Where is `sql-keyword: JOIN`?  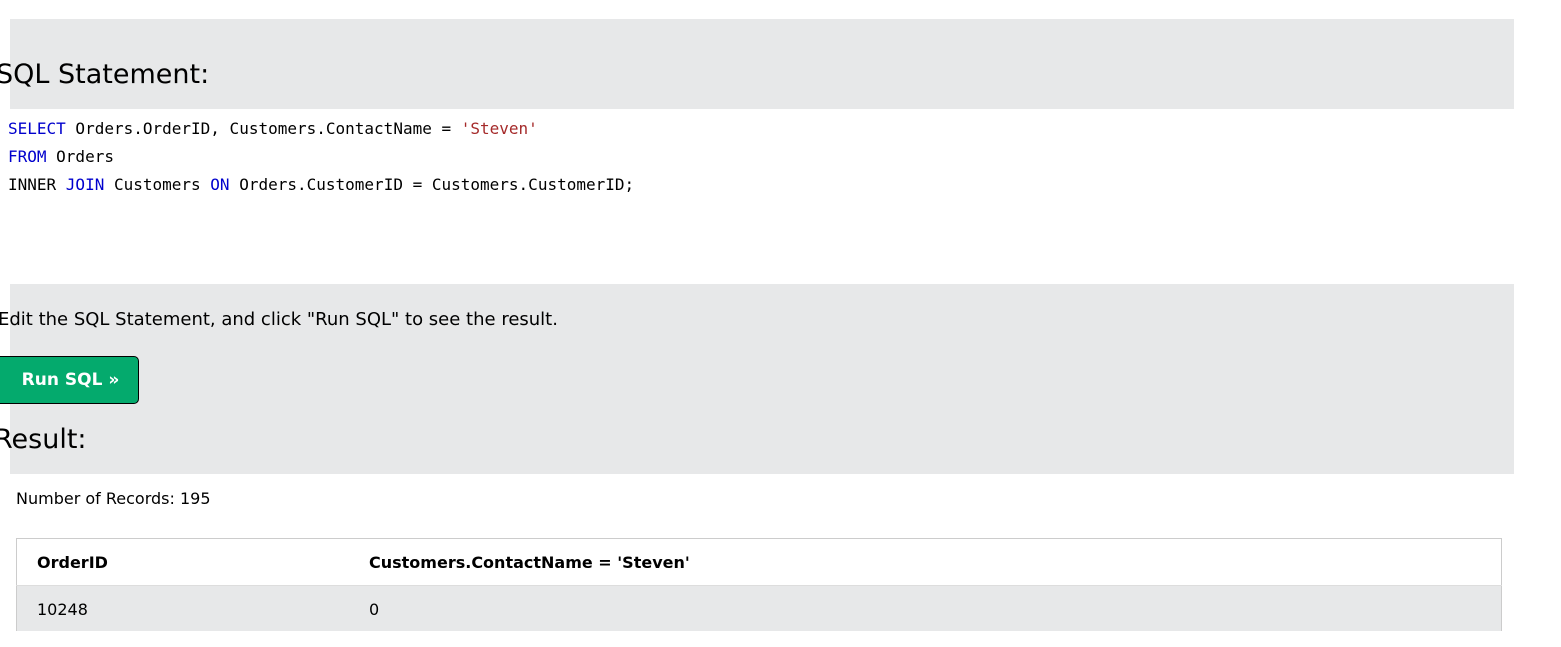
sql-keyword: JOIN is located at coordinates (85, 184).